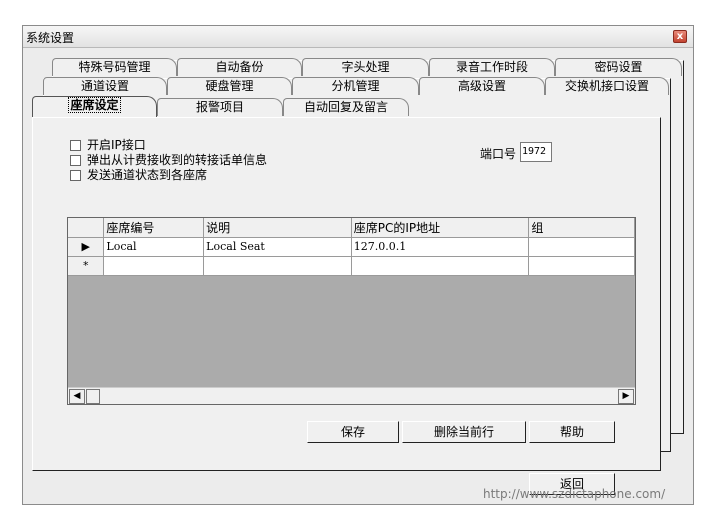 This screenshot has height=528, width=715. What do you see at coordinates (177, 159) in the screenshot?
I see `popup-transfer-label: 弹出从计费接收到的转接话单信息` at bounding box center [177, 159].